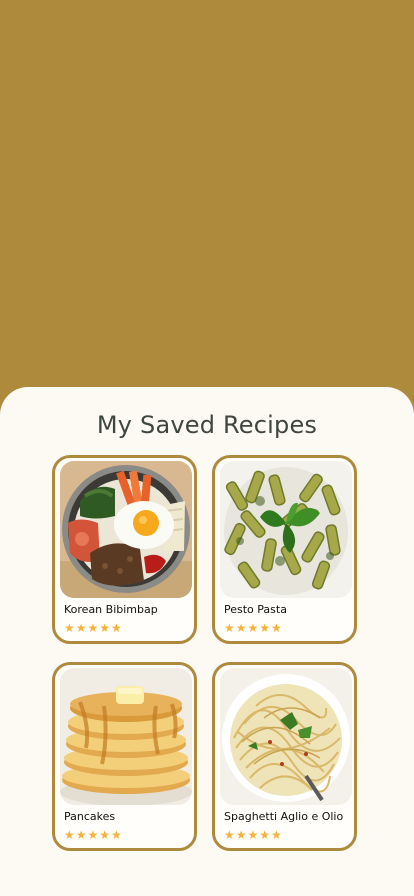 Image resolution: width=414 pixels, height=896 pixels. I want to click on recipe-card-pancakes: Pancakes ★★★★★, so click(124, 756).